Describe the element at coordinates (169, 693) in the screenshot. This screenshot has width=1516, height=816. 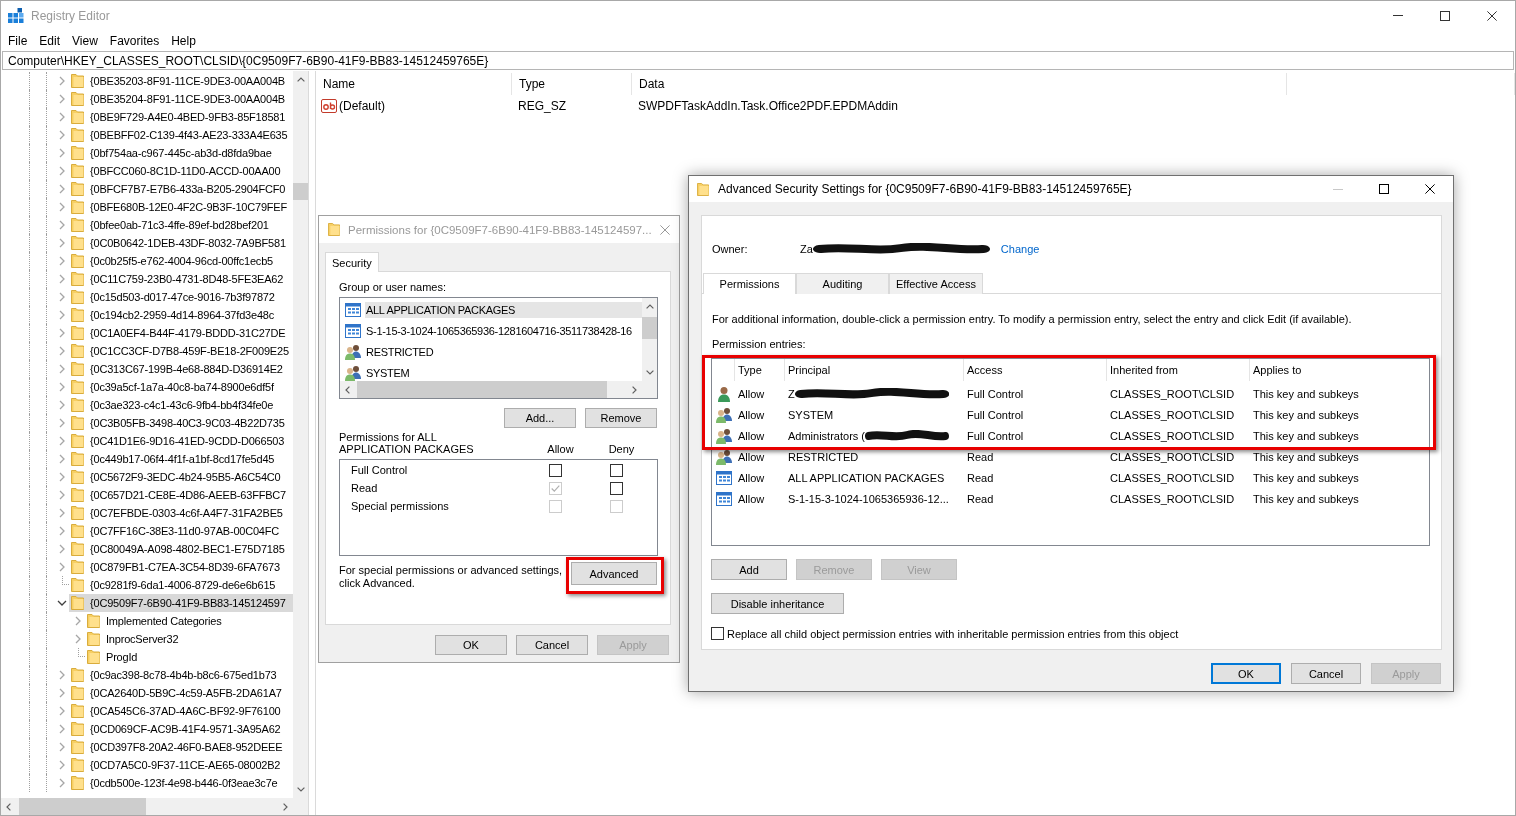
I see `tree-item: {0CA2640D-5B9C-4c59-A5FB-2DA61A7` at that location.